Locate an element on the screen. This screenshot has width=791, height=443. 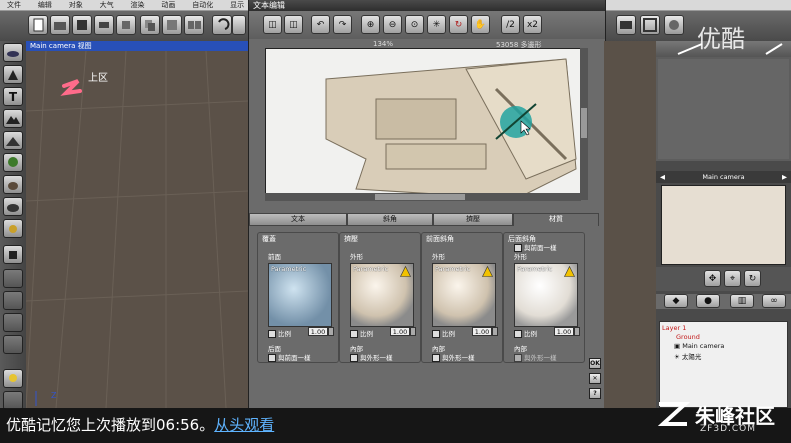
cube-button is located at coordinates (126, 25).